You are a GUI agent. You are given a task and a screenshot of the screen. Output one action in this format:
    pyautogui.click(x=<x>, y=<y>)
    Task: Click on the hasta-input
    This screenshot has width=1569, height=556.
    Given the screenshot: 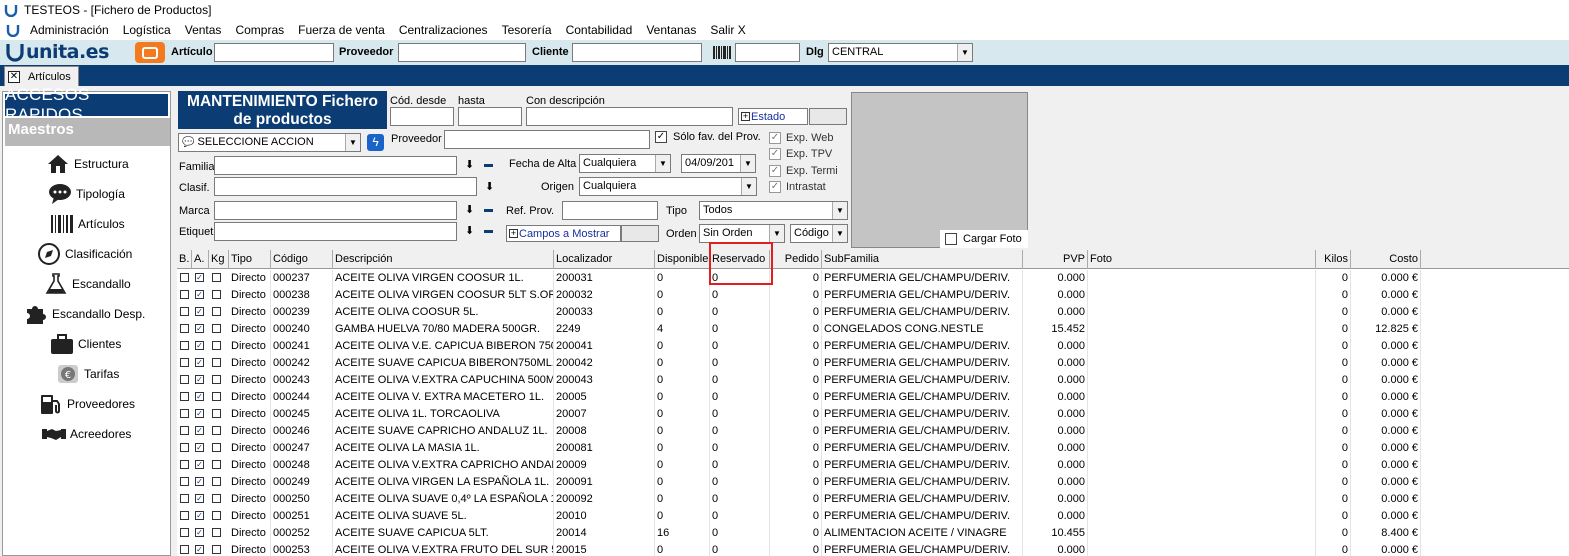 What is the action you would take?
    pyautogui.click(x=490, y=116)
    